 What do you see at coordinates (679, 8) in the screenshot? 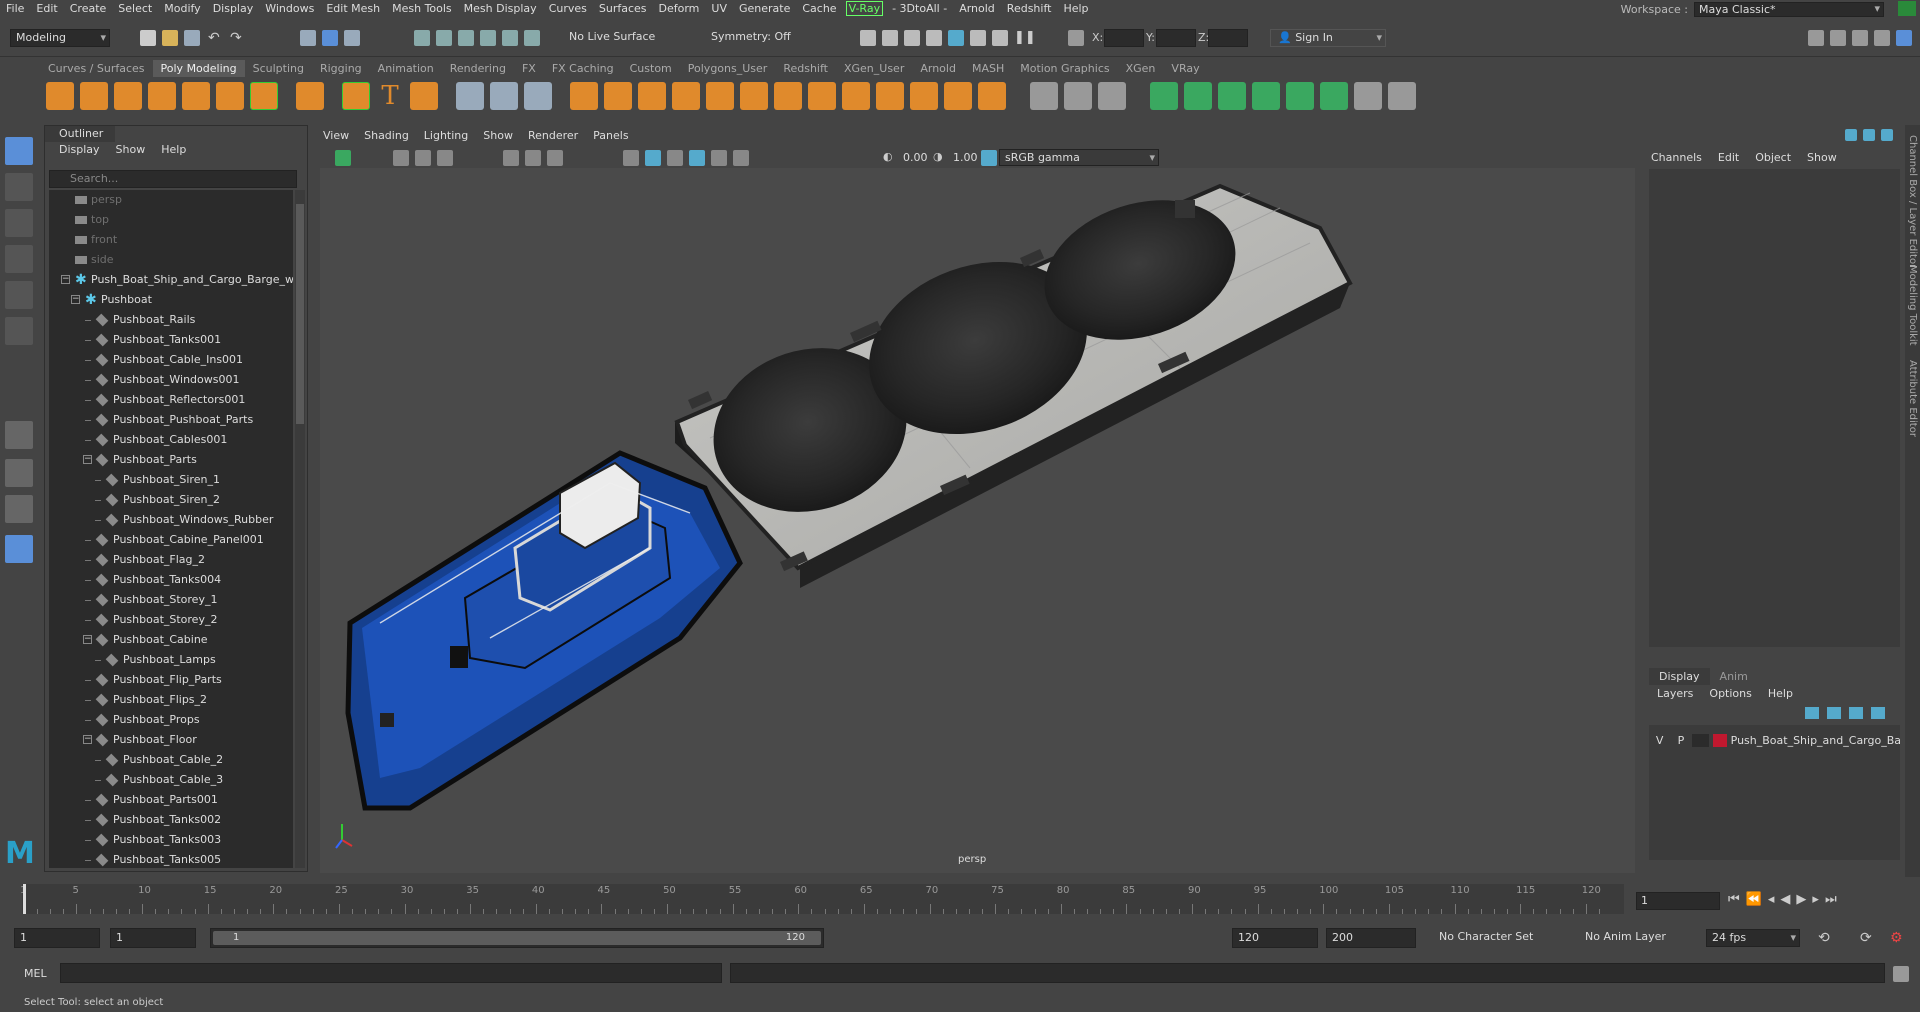
I see `menu-deform: Deform` at bounding box center [679, 8].